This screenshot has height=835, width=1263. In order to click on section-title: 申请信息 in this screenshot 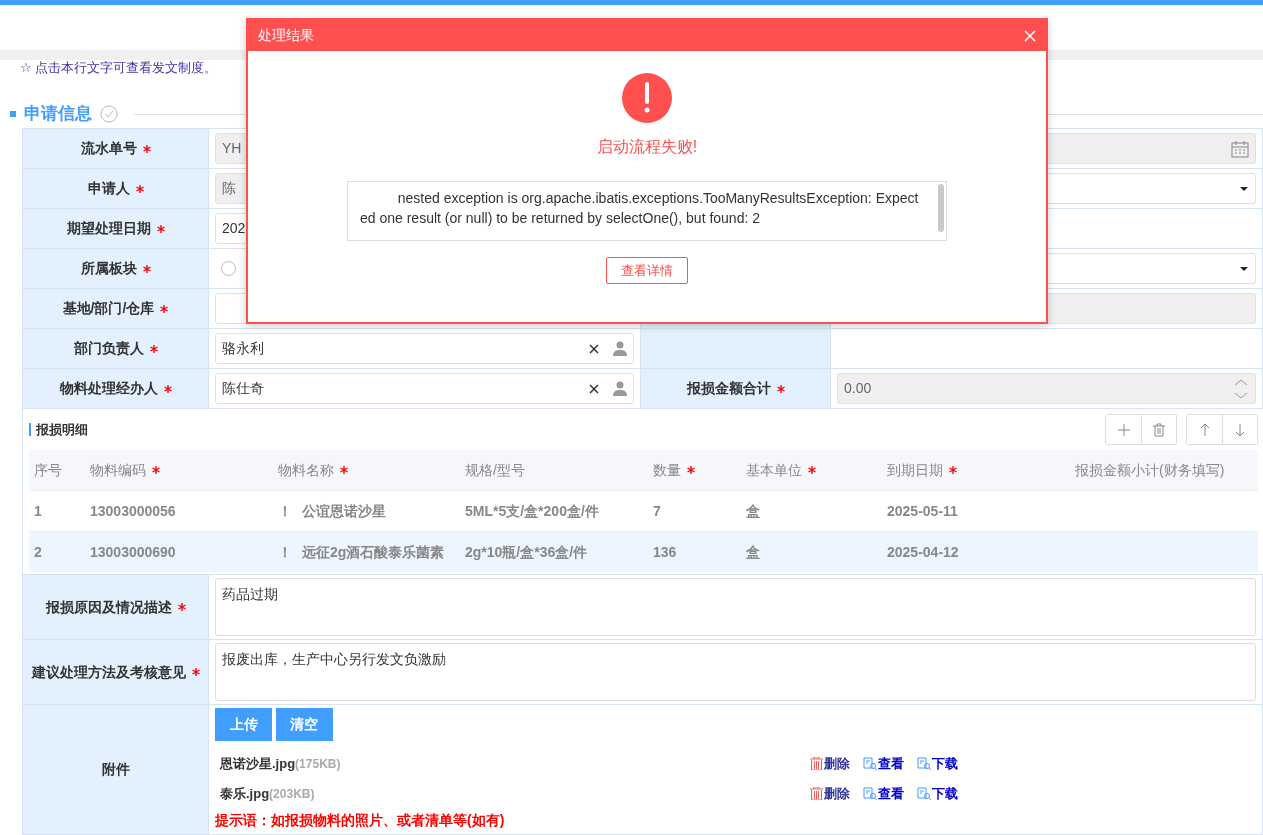, I will do `click(58, 114)`.